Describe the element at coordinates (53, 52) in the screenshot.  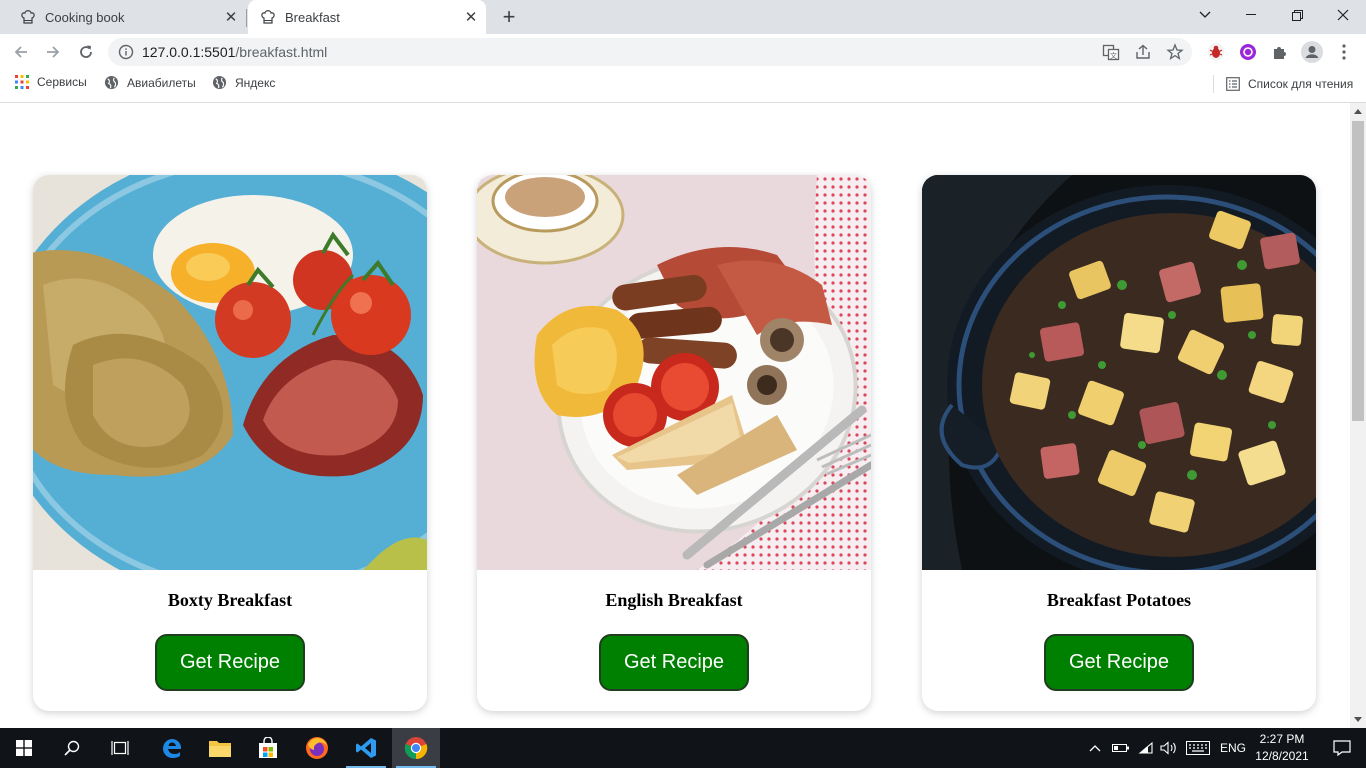
I see `forward-button` at that location.